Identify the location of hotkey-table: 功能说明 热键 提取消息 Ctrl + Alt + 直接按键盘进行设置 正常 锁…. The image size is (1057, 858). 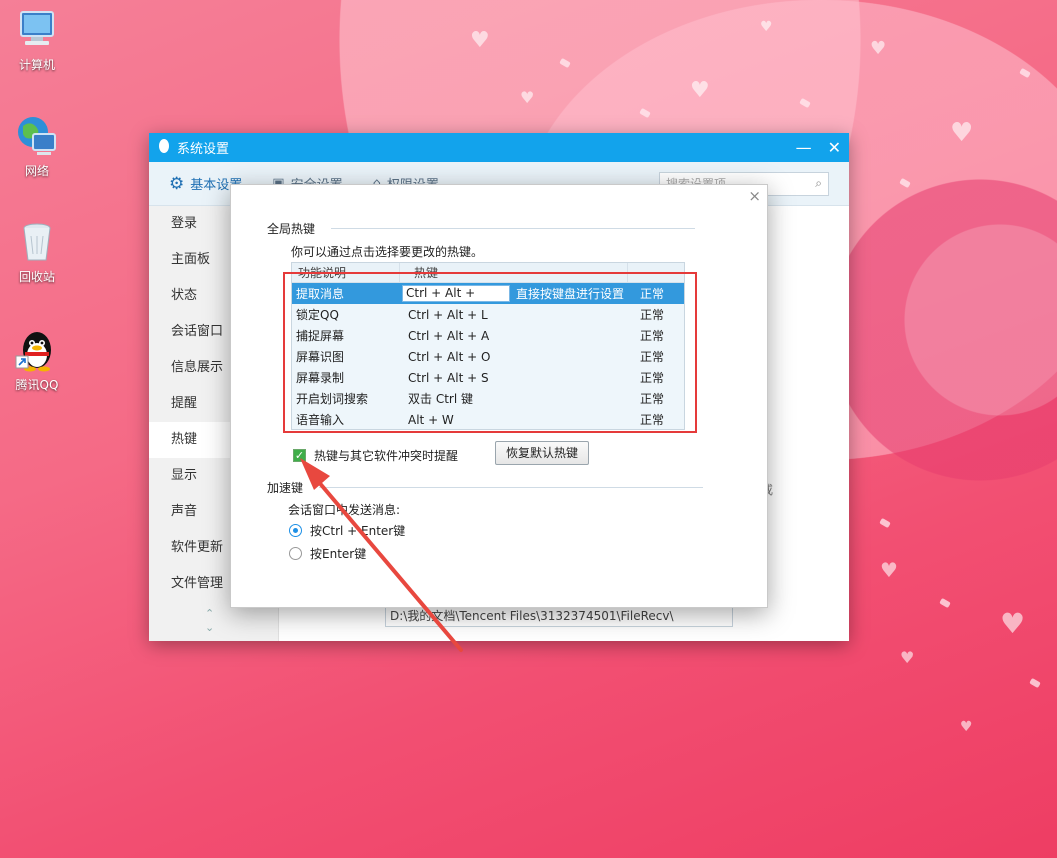
(488, 346).